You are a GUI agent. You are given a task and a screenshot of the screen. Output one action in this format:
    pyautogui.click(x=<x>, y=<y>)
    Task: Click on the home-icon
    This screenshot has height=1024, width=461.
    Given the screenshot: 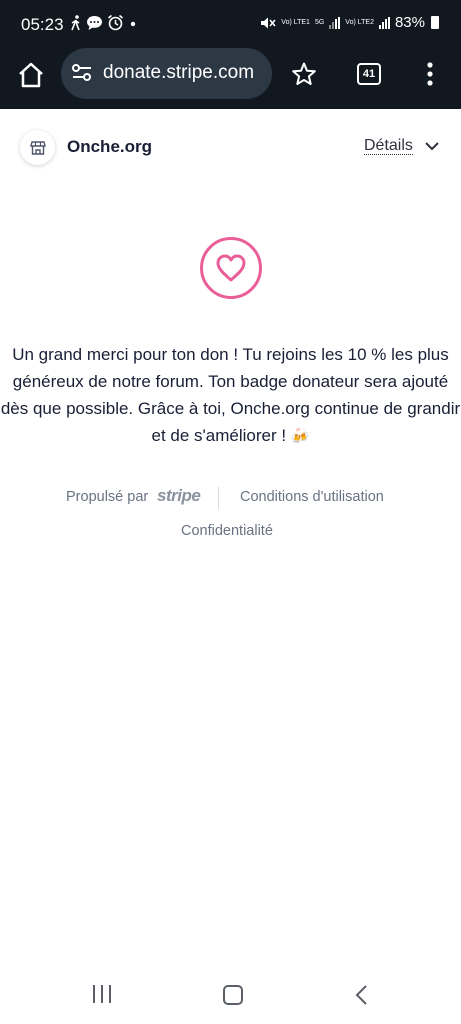 What is the action you would take?
    pyautogui.click(x=31, y=75)
    